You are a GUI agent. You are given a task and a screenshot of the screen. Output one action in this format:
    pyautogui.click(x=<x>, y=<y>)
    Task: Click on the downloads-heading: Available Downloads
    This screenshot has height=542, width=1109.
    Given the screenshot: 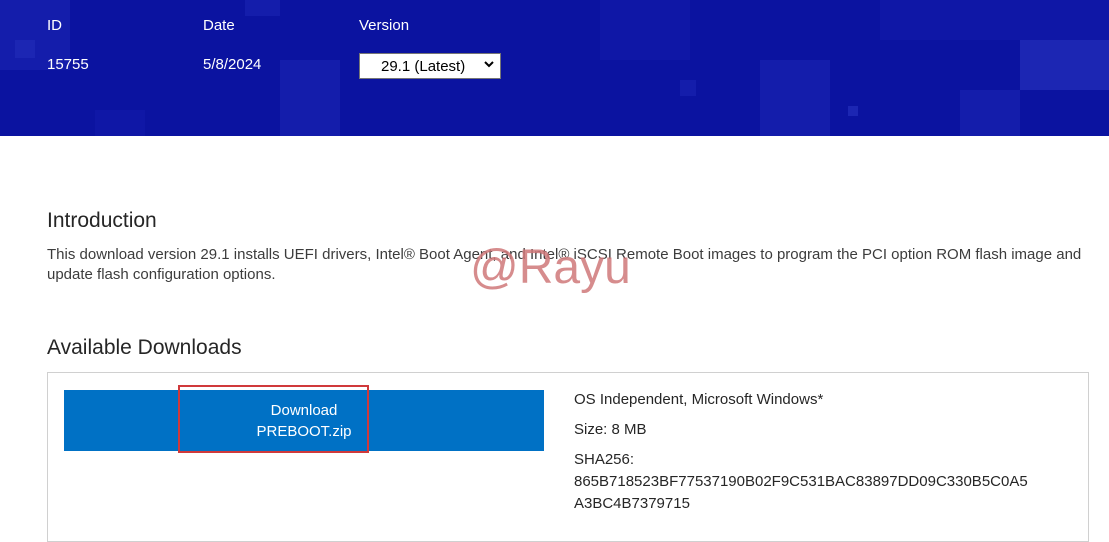 What is the action you would take?
    pyautogui.click(x=144, y=347)
    